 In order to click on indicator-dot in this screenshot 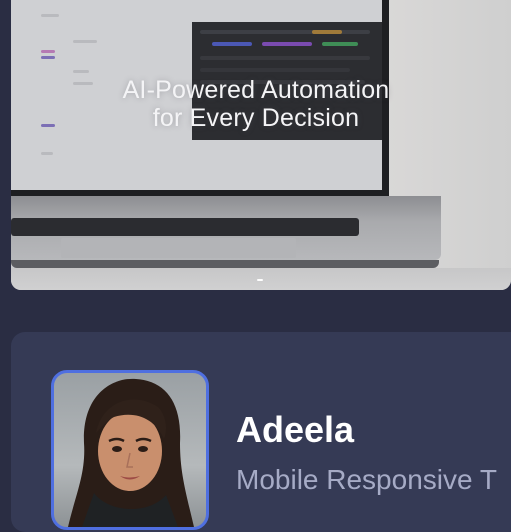, I will do `click(260, 280)`.